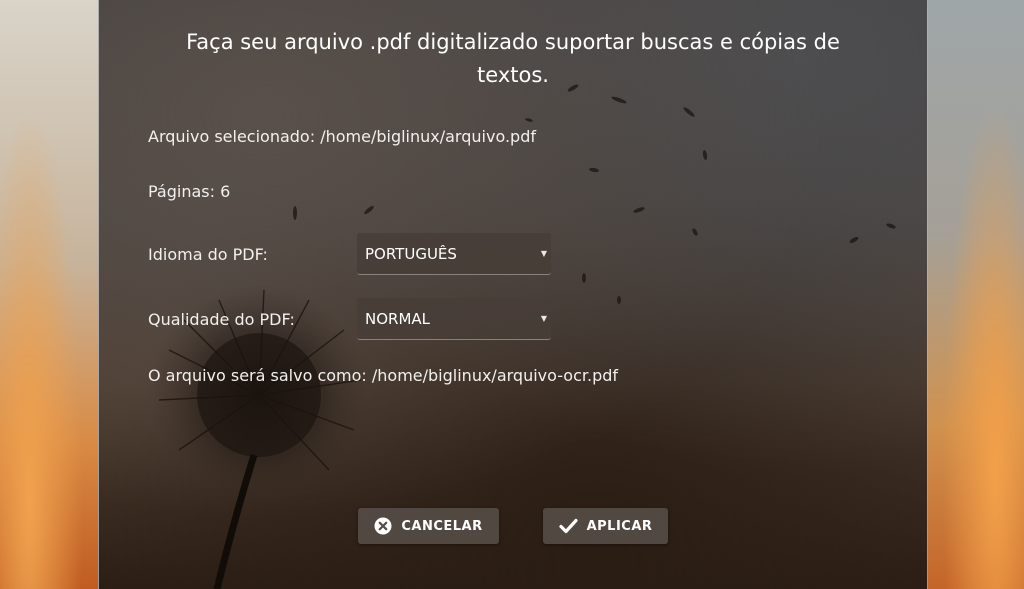 The image size is (1024, 589). Describe the element at coordinates (442, 526) in the screenshot. I see `cancel-button-label: CANCELAR` at that location.